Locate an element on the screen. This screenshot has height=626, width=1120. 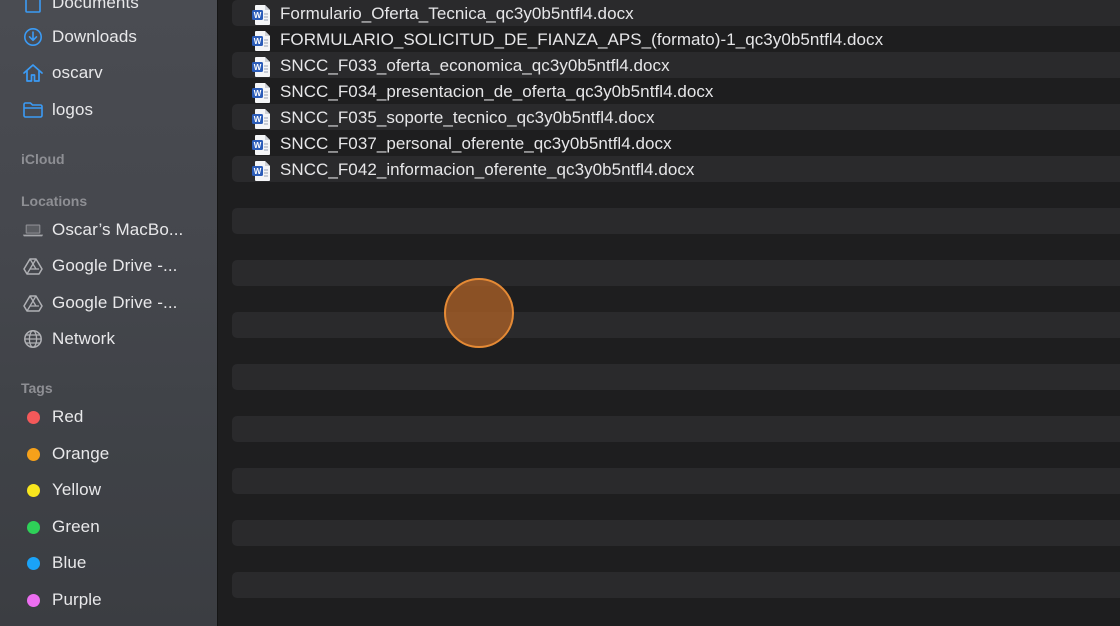
sidebar-item-documents: Documents is located at coordinates (108, 9).